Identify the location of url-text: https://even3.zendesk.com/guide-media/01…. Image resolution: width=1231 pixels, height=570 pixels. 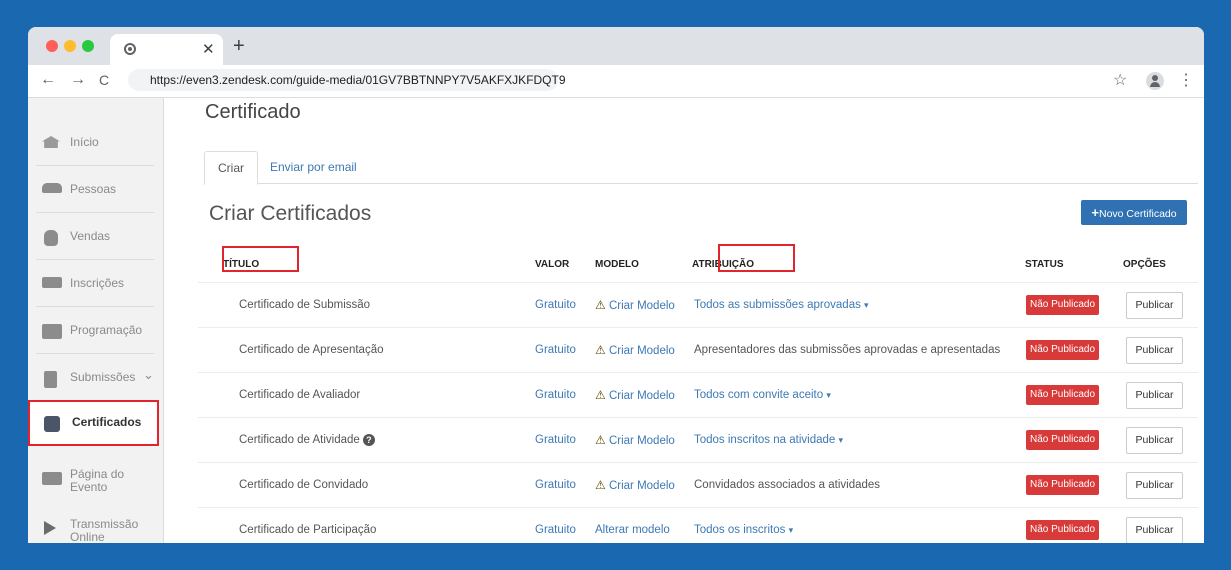
(358, 80).